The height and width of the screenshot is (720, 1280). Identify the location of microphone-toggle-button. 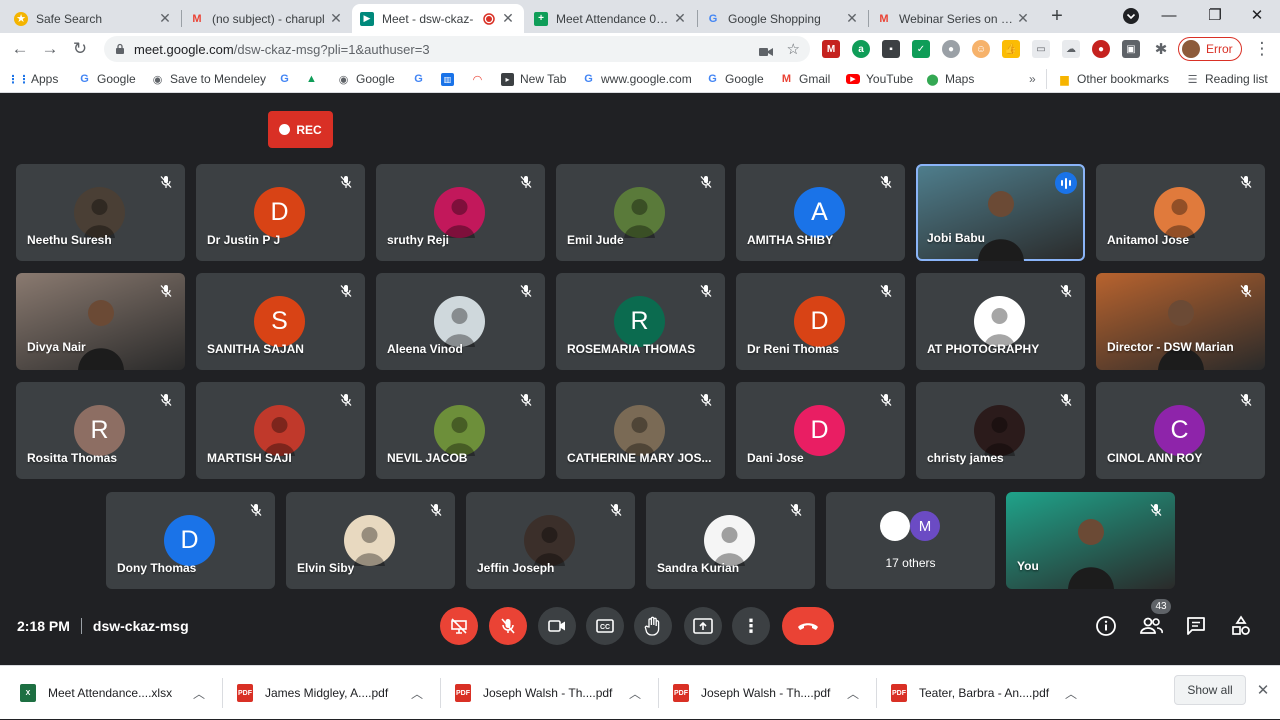
(508, 626).